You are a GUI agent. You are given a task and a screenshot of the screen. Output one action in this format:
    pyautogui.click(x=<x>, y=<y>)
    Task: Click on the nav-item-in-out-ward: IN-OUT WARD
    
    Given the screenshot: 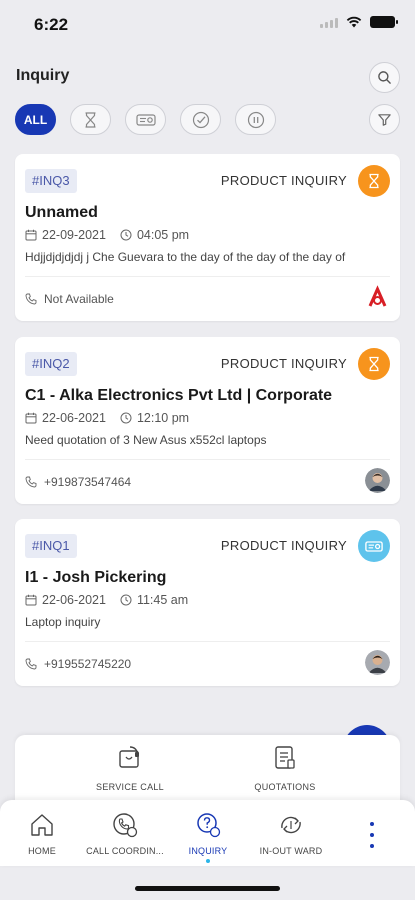 What is the action you would take?
    pyautogui.click(x=291, y=834)
    